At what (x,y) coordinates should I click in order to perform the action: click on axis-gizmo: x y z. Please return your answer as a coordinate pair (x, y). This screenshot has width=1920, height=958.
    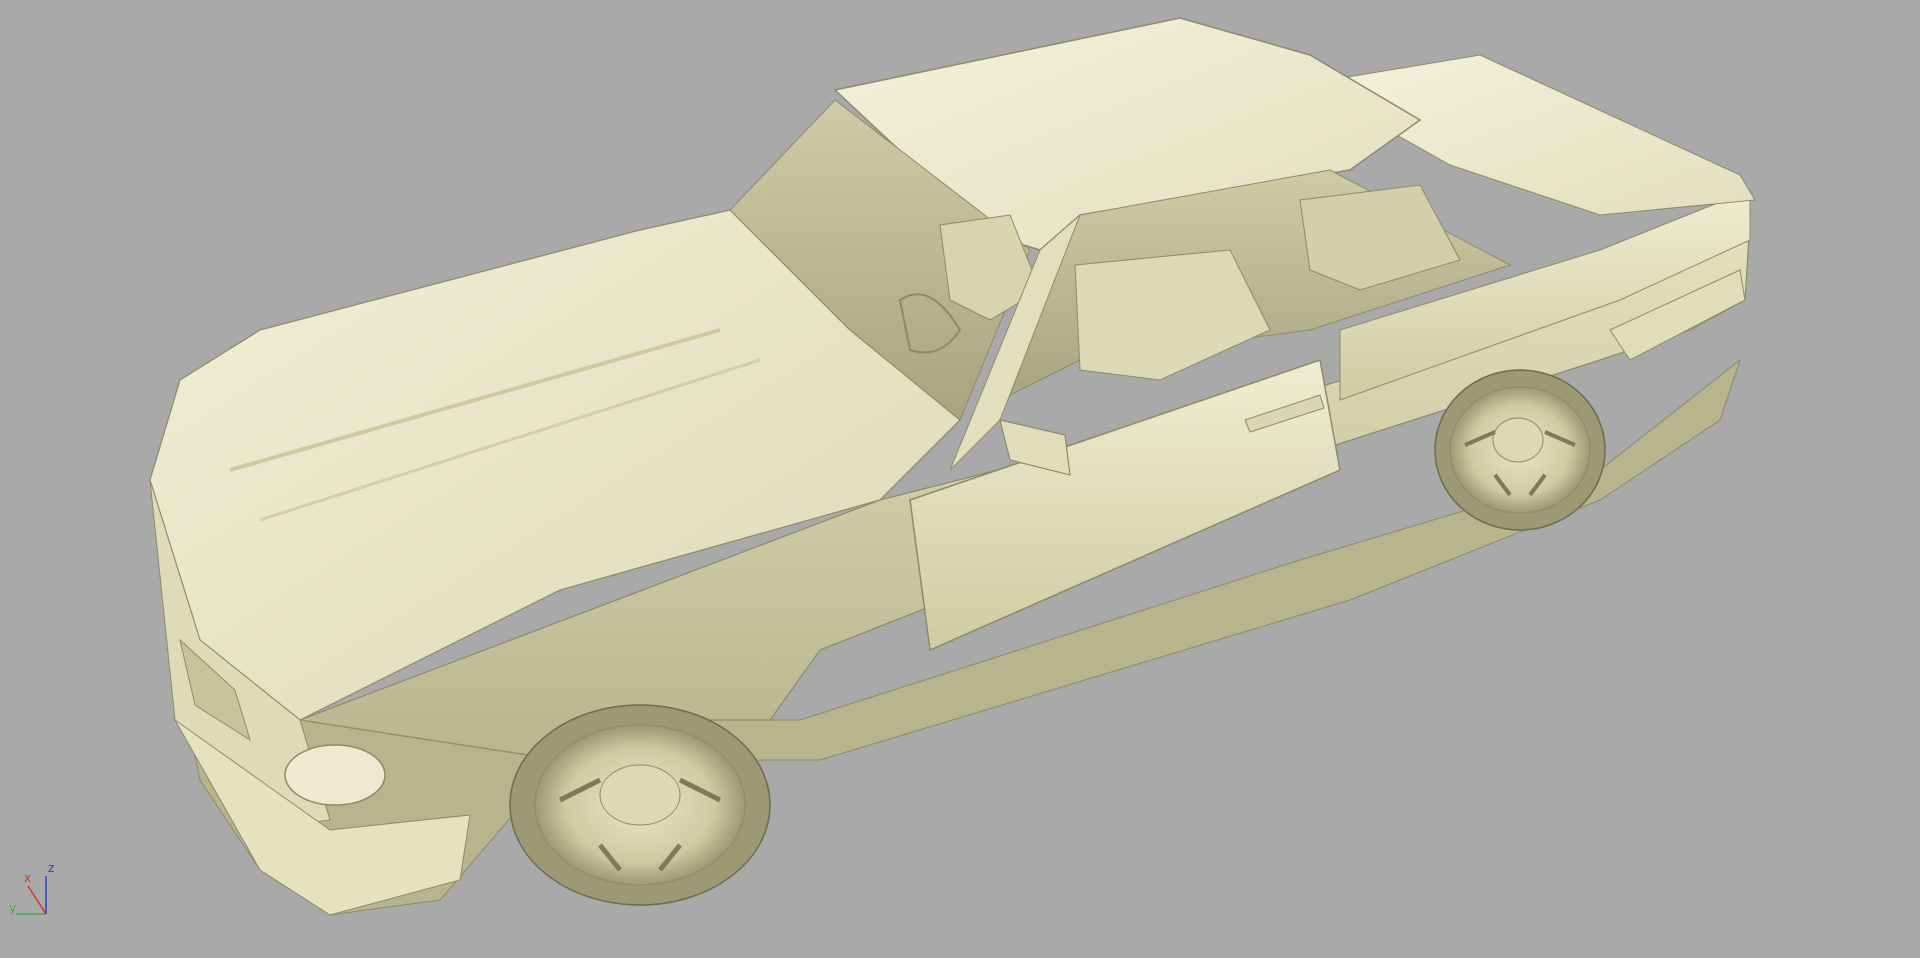
    Looking at the image, I should click on (34, 888).